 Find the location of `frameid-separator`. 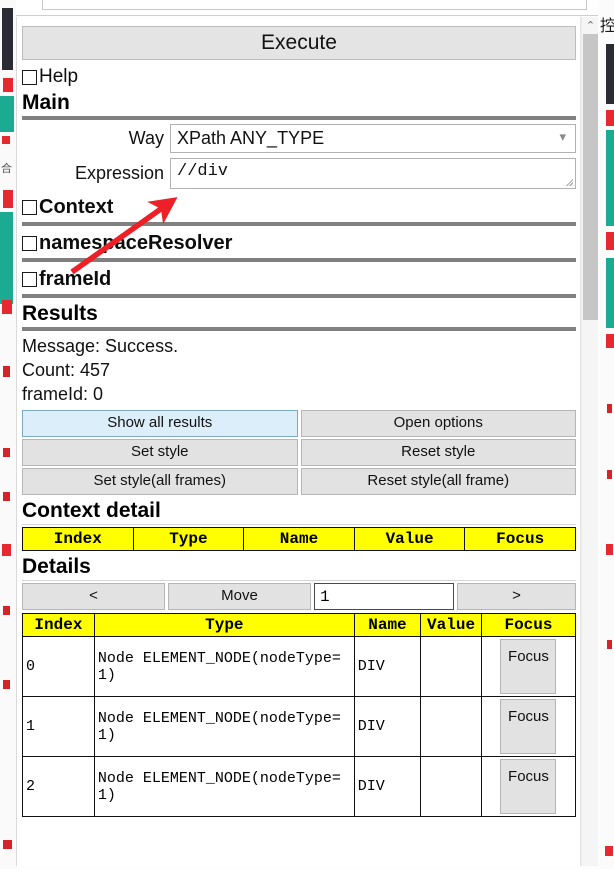

frameid-separator is located at coordinates (299, 296).